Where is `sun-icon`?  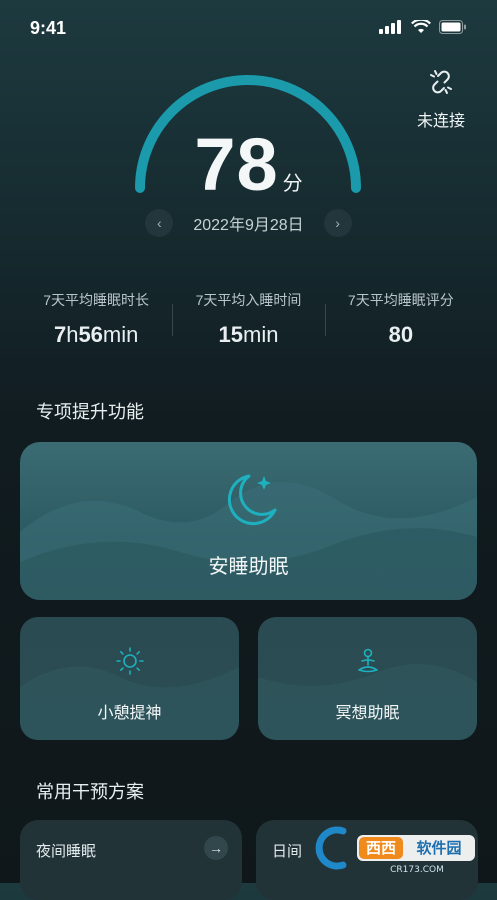 sun-icon is located at coordinates (130, 661).